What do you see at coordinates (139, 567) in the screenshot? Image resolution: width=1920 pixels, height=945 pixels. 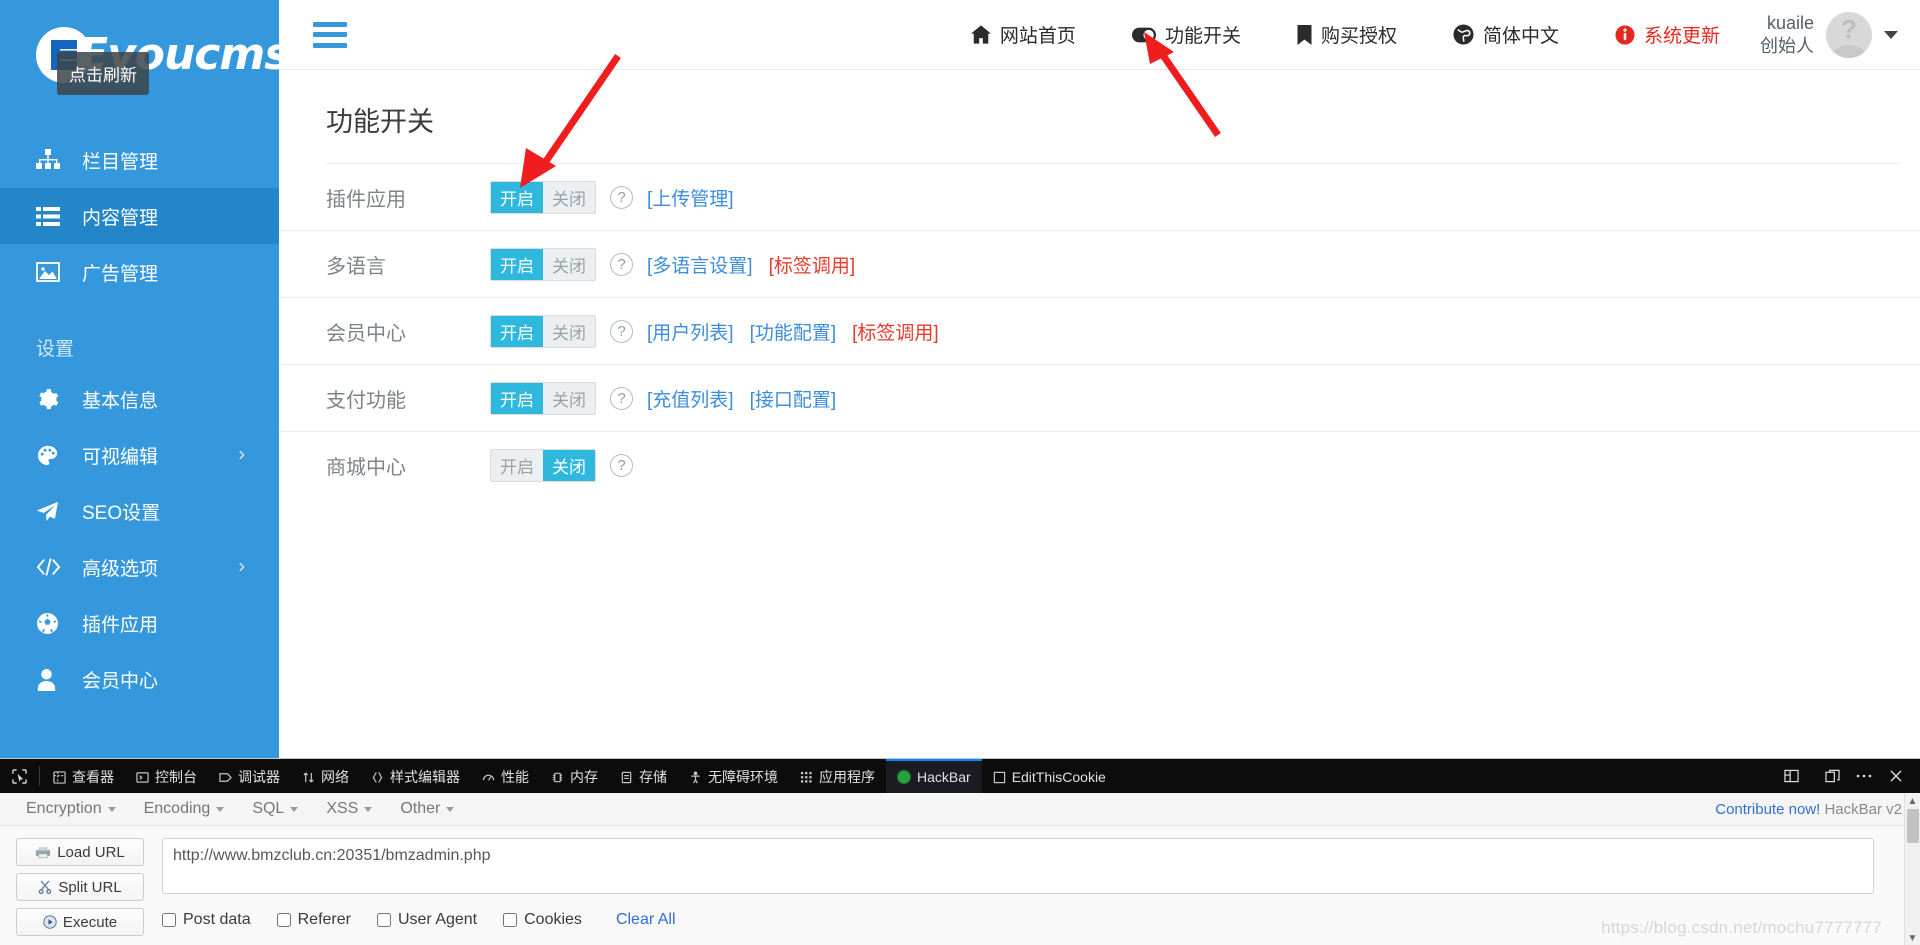 I see `sidebar-item-advanced: 高级选项 ›` at bounding box center [139, 567].